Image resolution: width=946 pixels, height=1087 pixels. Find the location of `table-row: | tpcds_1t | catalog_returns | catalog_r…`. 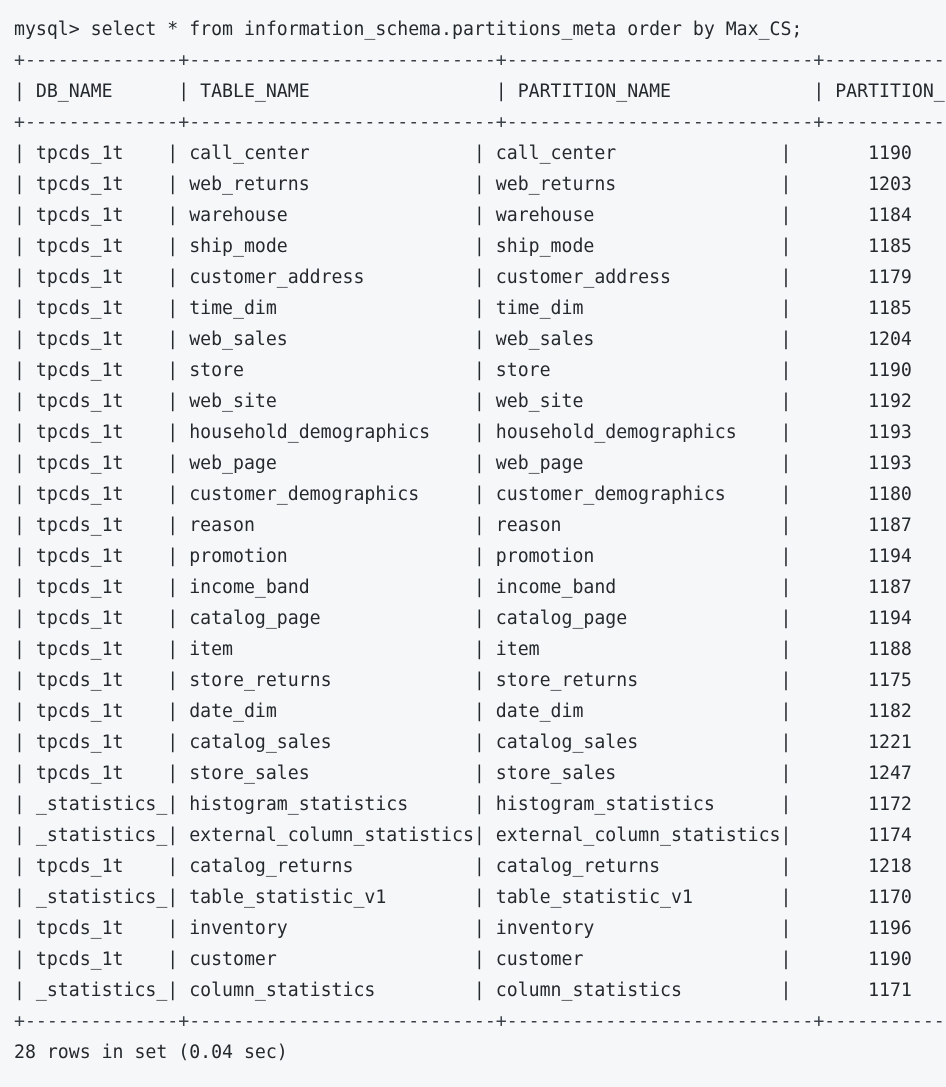

table-row: | tpcds_1t | catalog_returns | catalog_r… is located at coordinates (463, 866).